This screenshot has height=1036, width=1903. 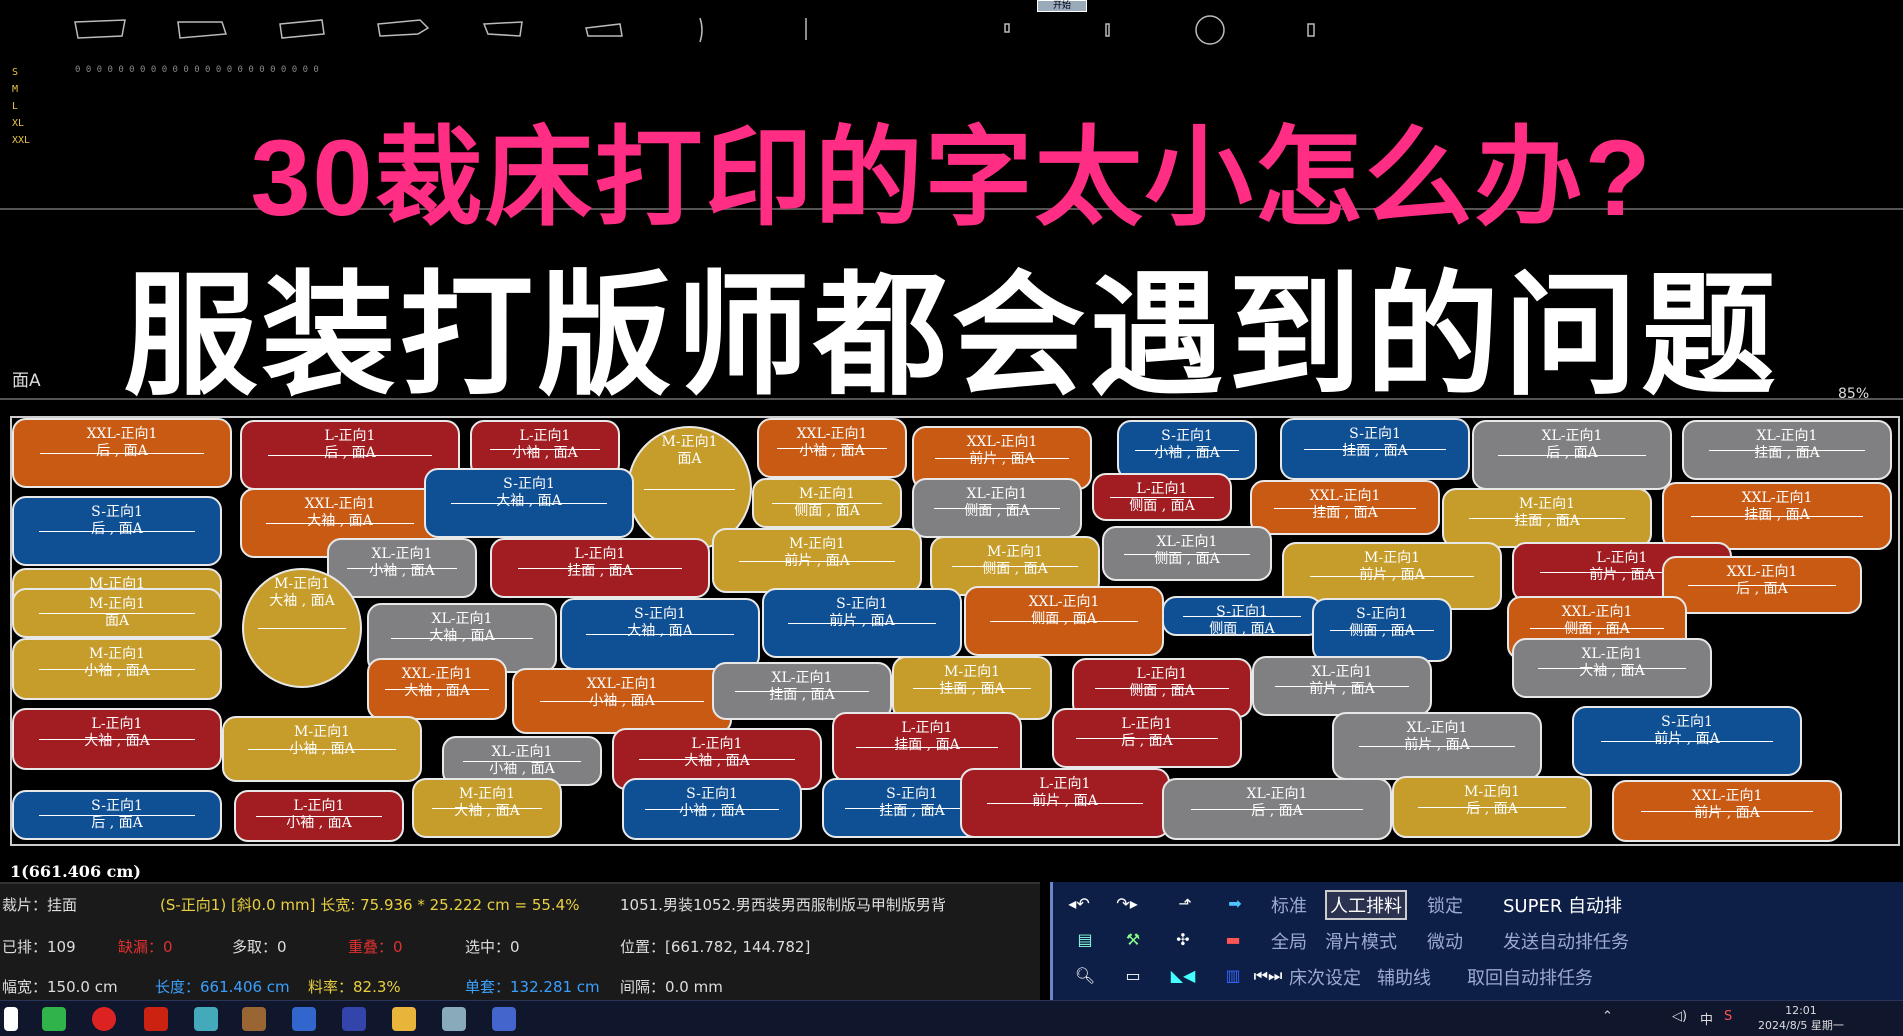 I want to click on marker-piece: L-正向1 侧面 , 面A, so click(x=1162, y=497).